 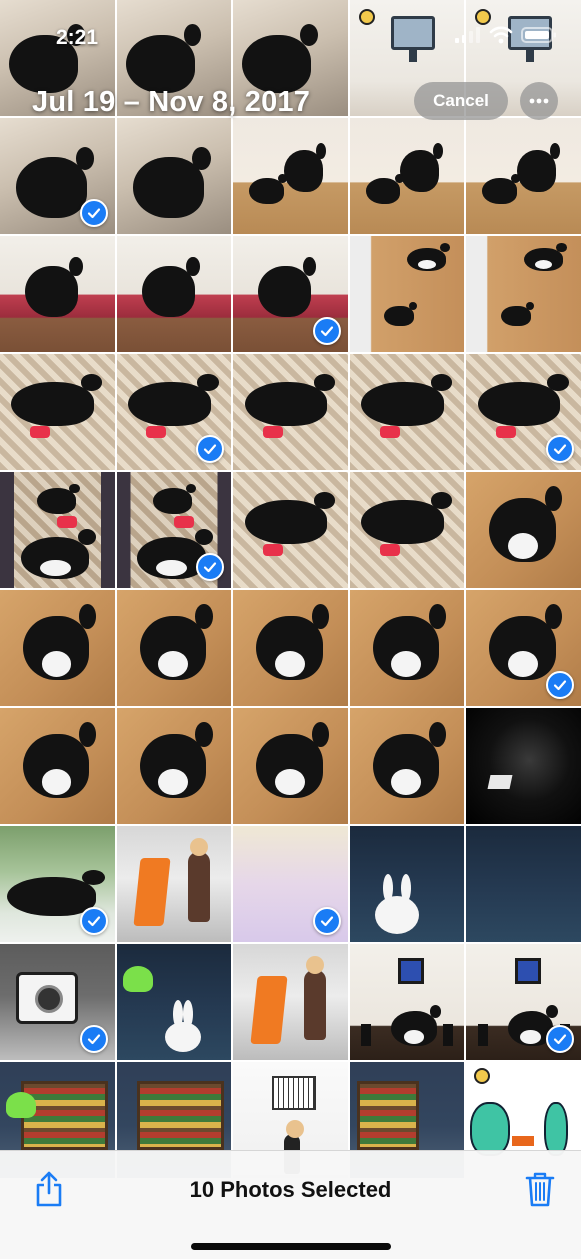 What do you see at coordinates (539, 101) in the screenshot?
I see `more-options-button` at bounding box center [539, 101].